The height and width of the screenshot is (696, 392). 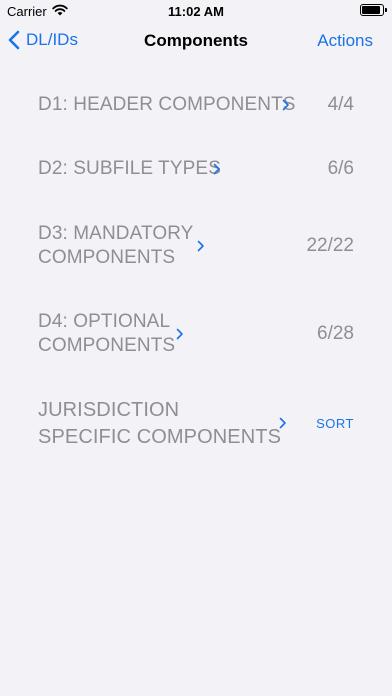 I want to click on navigation-bar: DL/IDs Components Actions, so click(x=196, y=42).